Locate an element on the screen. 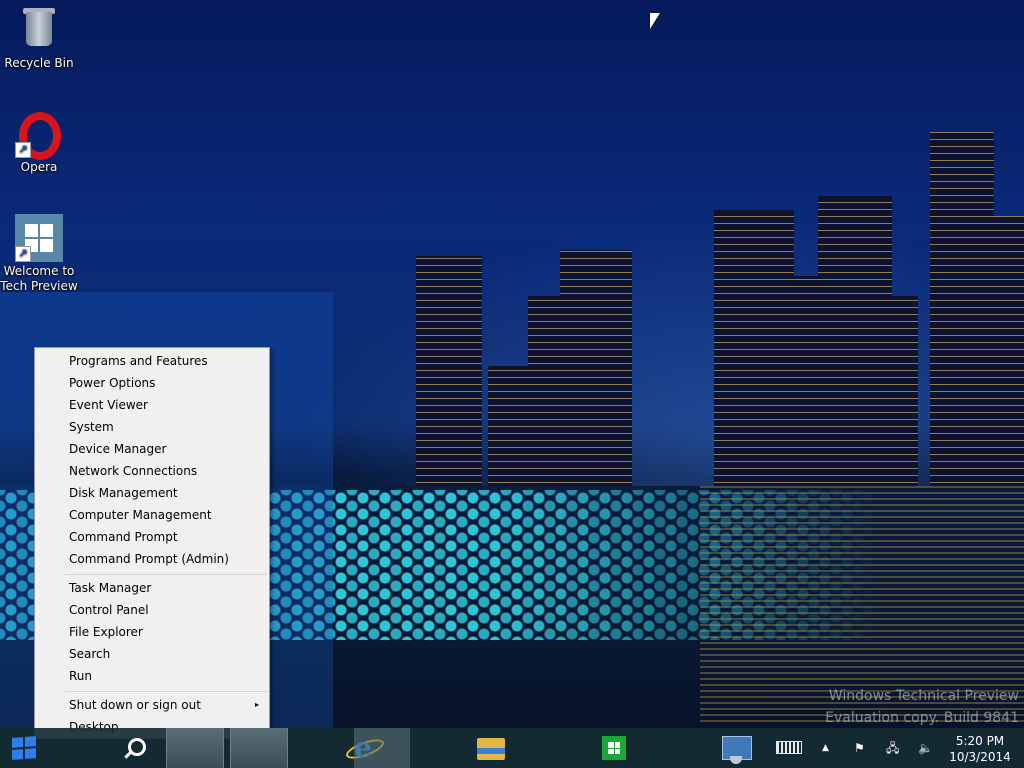 This screenshot has width=1024, height=768. clock-time: 5:20 PM is located at coordinates (980, 741).